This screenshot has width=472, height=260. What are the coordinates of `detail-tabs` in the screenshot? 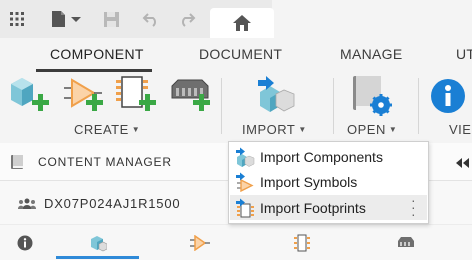 It's located at (236, 242).